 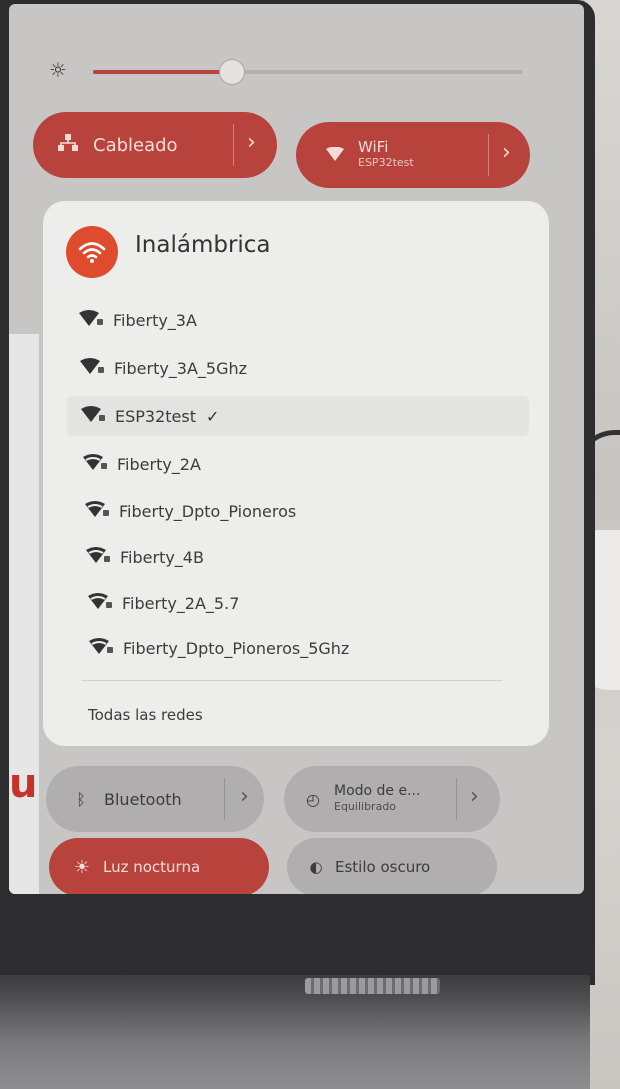 I want to click on power-mode-toggle: ◴ Modo de e... Equilibrado ›, so click(x=392, y=799).